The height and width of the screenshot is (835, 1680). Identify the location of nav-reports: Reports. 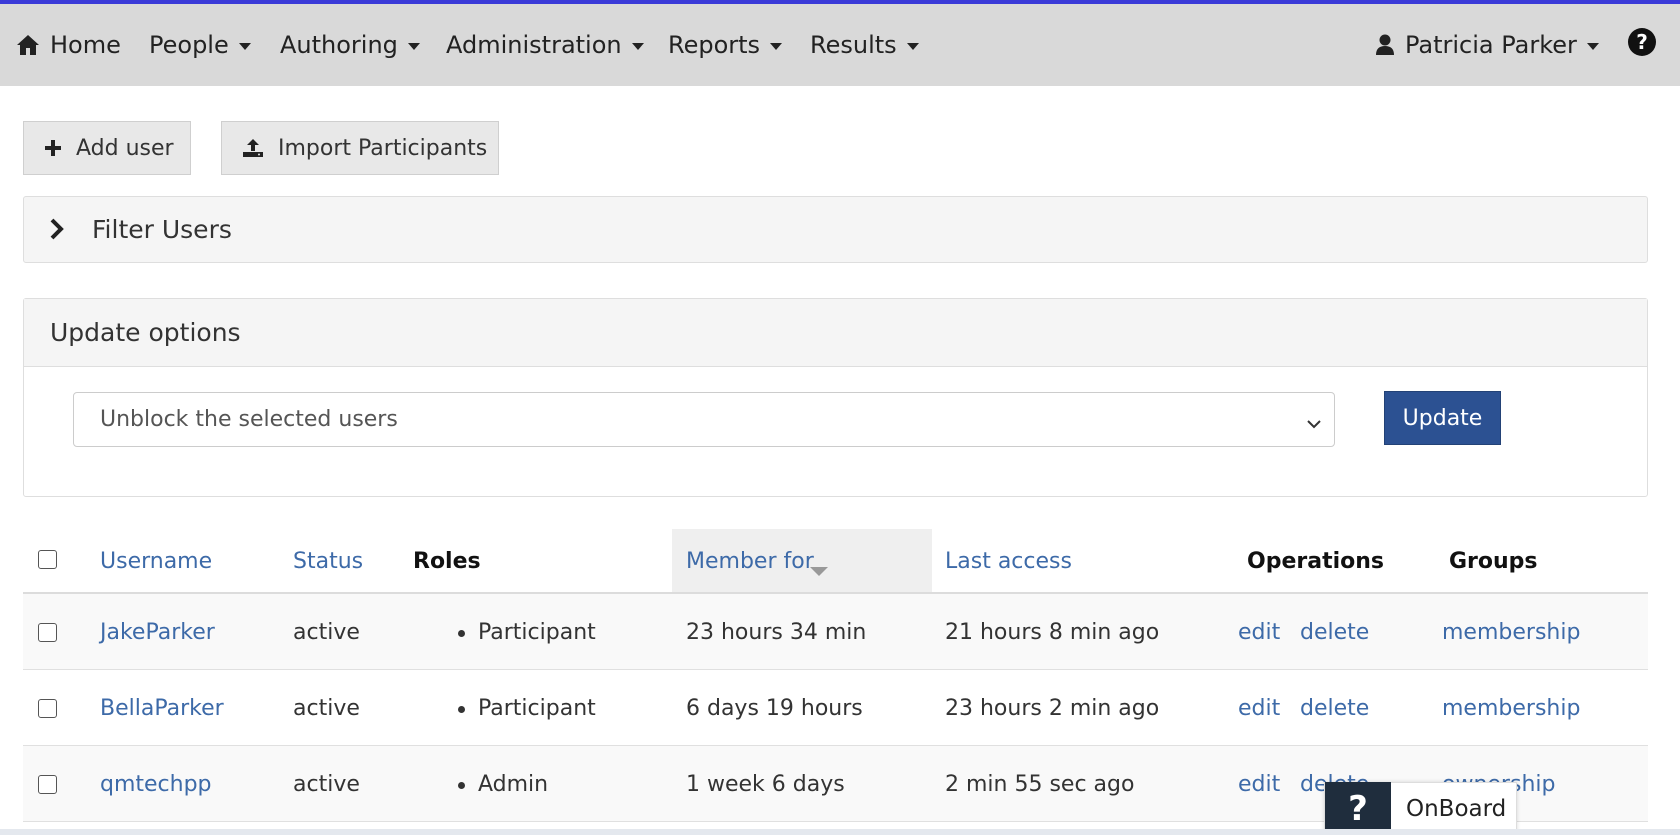
(725, 45).